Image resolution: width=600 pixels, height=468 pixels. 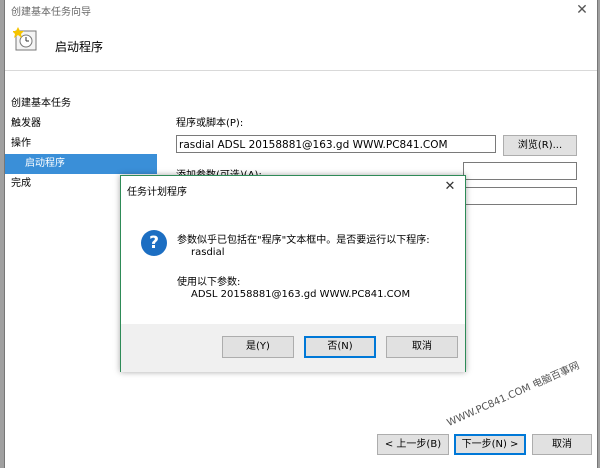 I want to click on nav-item-trigger: 触发器, so click(x=81, y=124).